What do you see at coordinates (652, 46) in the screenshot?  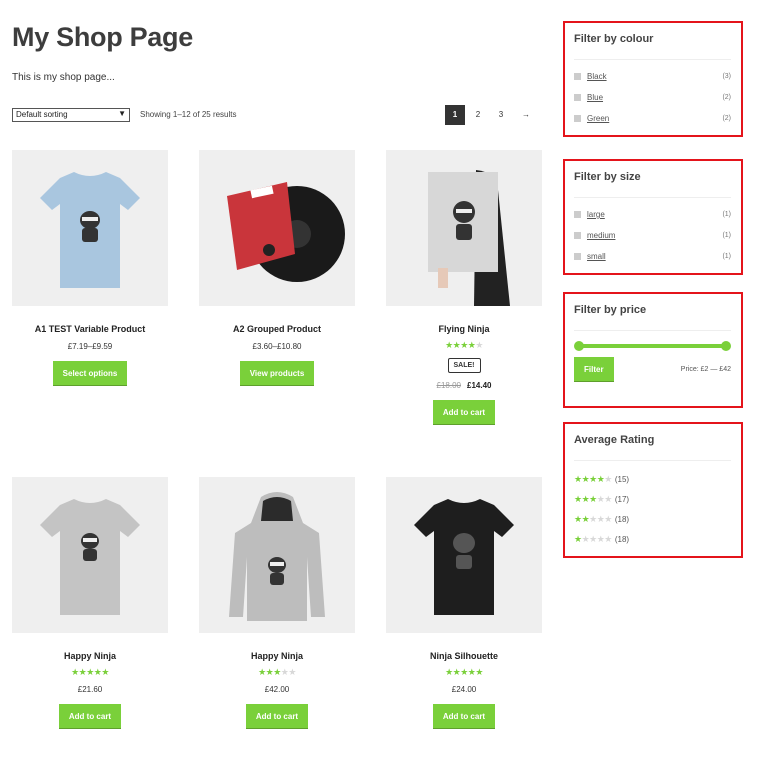 I see `widget-title: Filter by colour` at bounding box center [652, 46].